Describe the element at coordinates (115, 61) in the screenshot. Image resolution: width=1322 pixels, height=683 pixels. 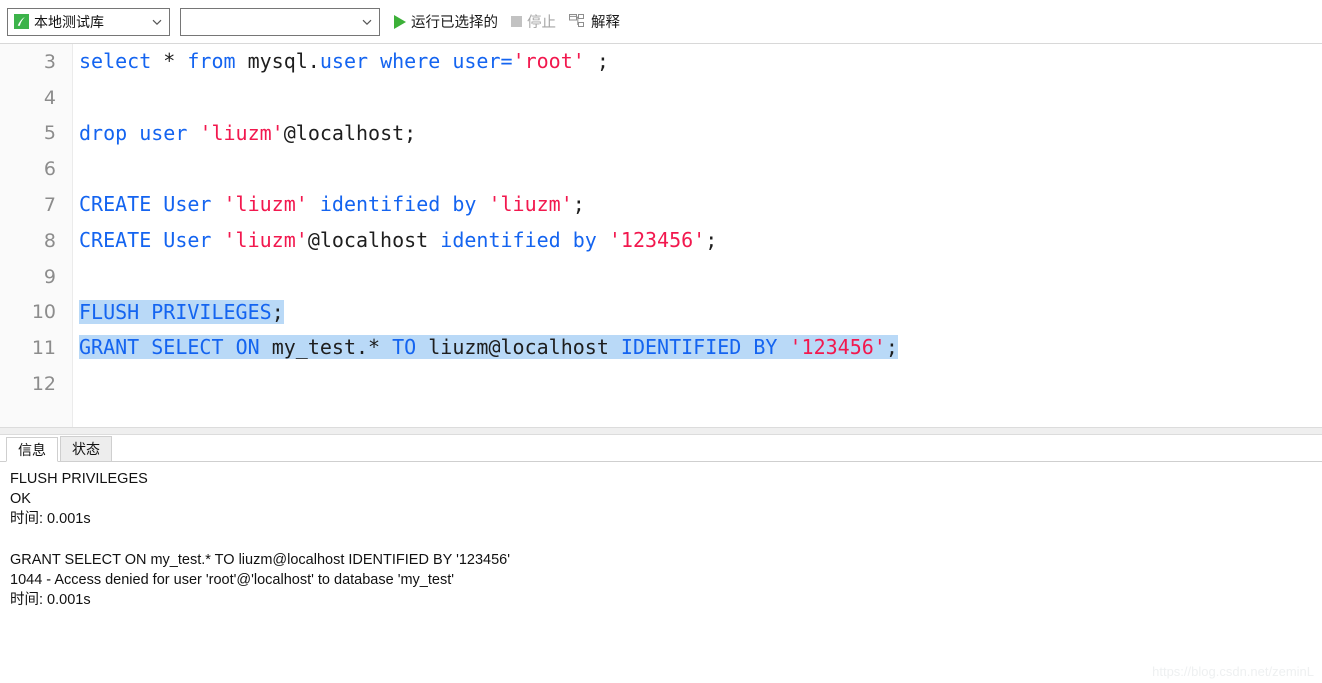
I see `code-token: select` at that location.